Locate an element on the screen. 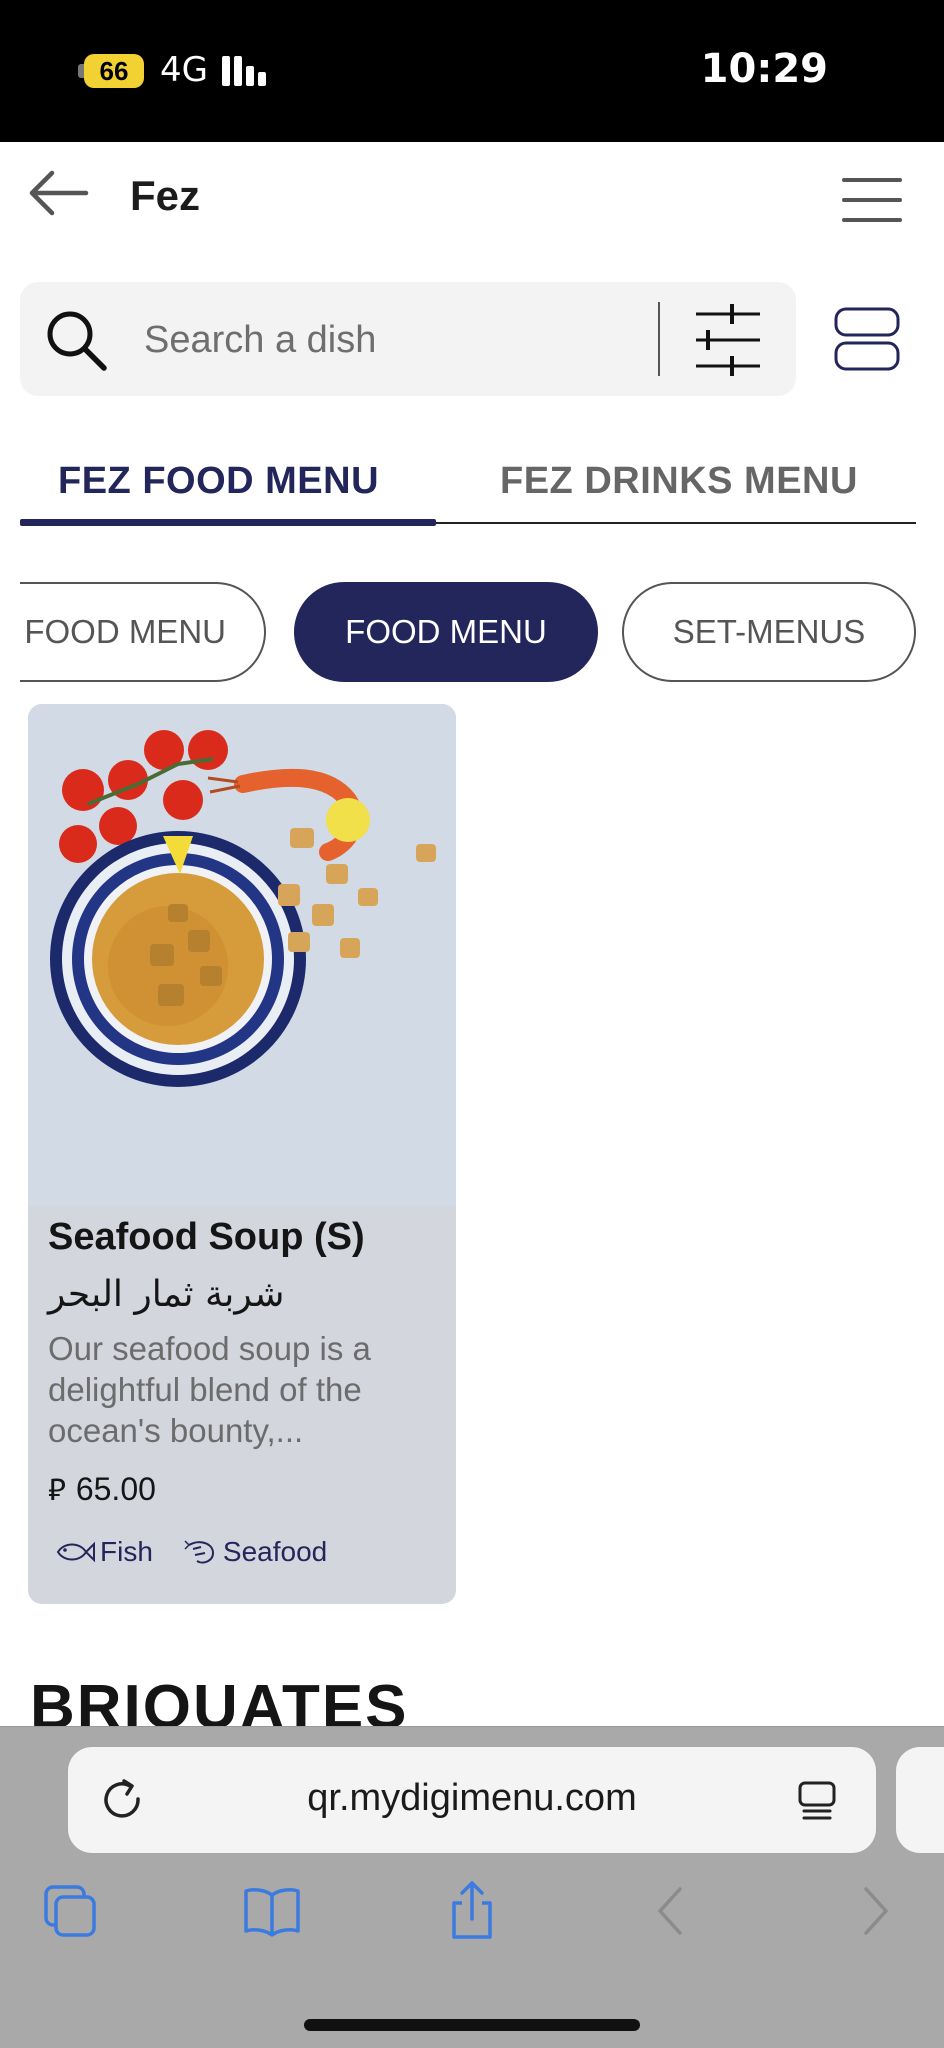  chip-food-menu-active: FOOD MENU is located at coordinates (446, 632).